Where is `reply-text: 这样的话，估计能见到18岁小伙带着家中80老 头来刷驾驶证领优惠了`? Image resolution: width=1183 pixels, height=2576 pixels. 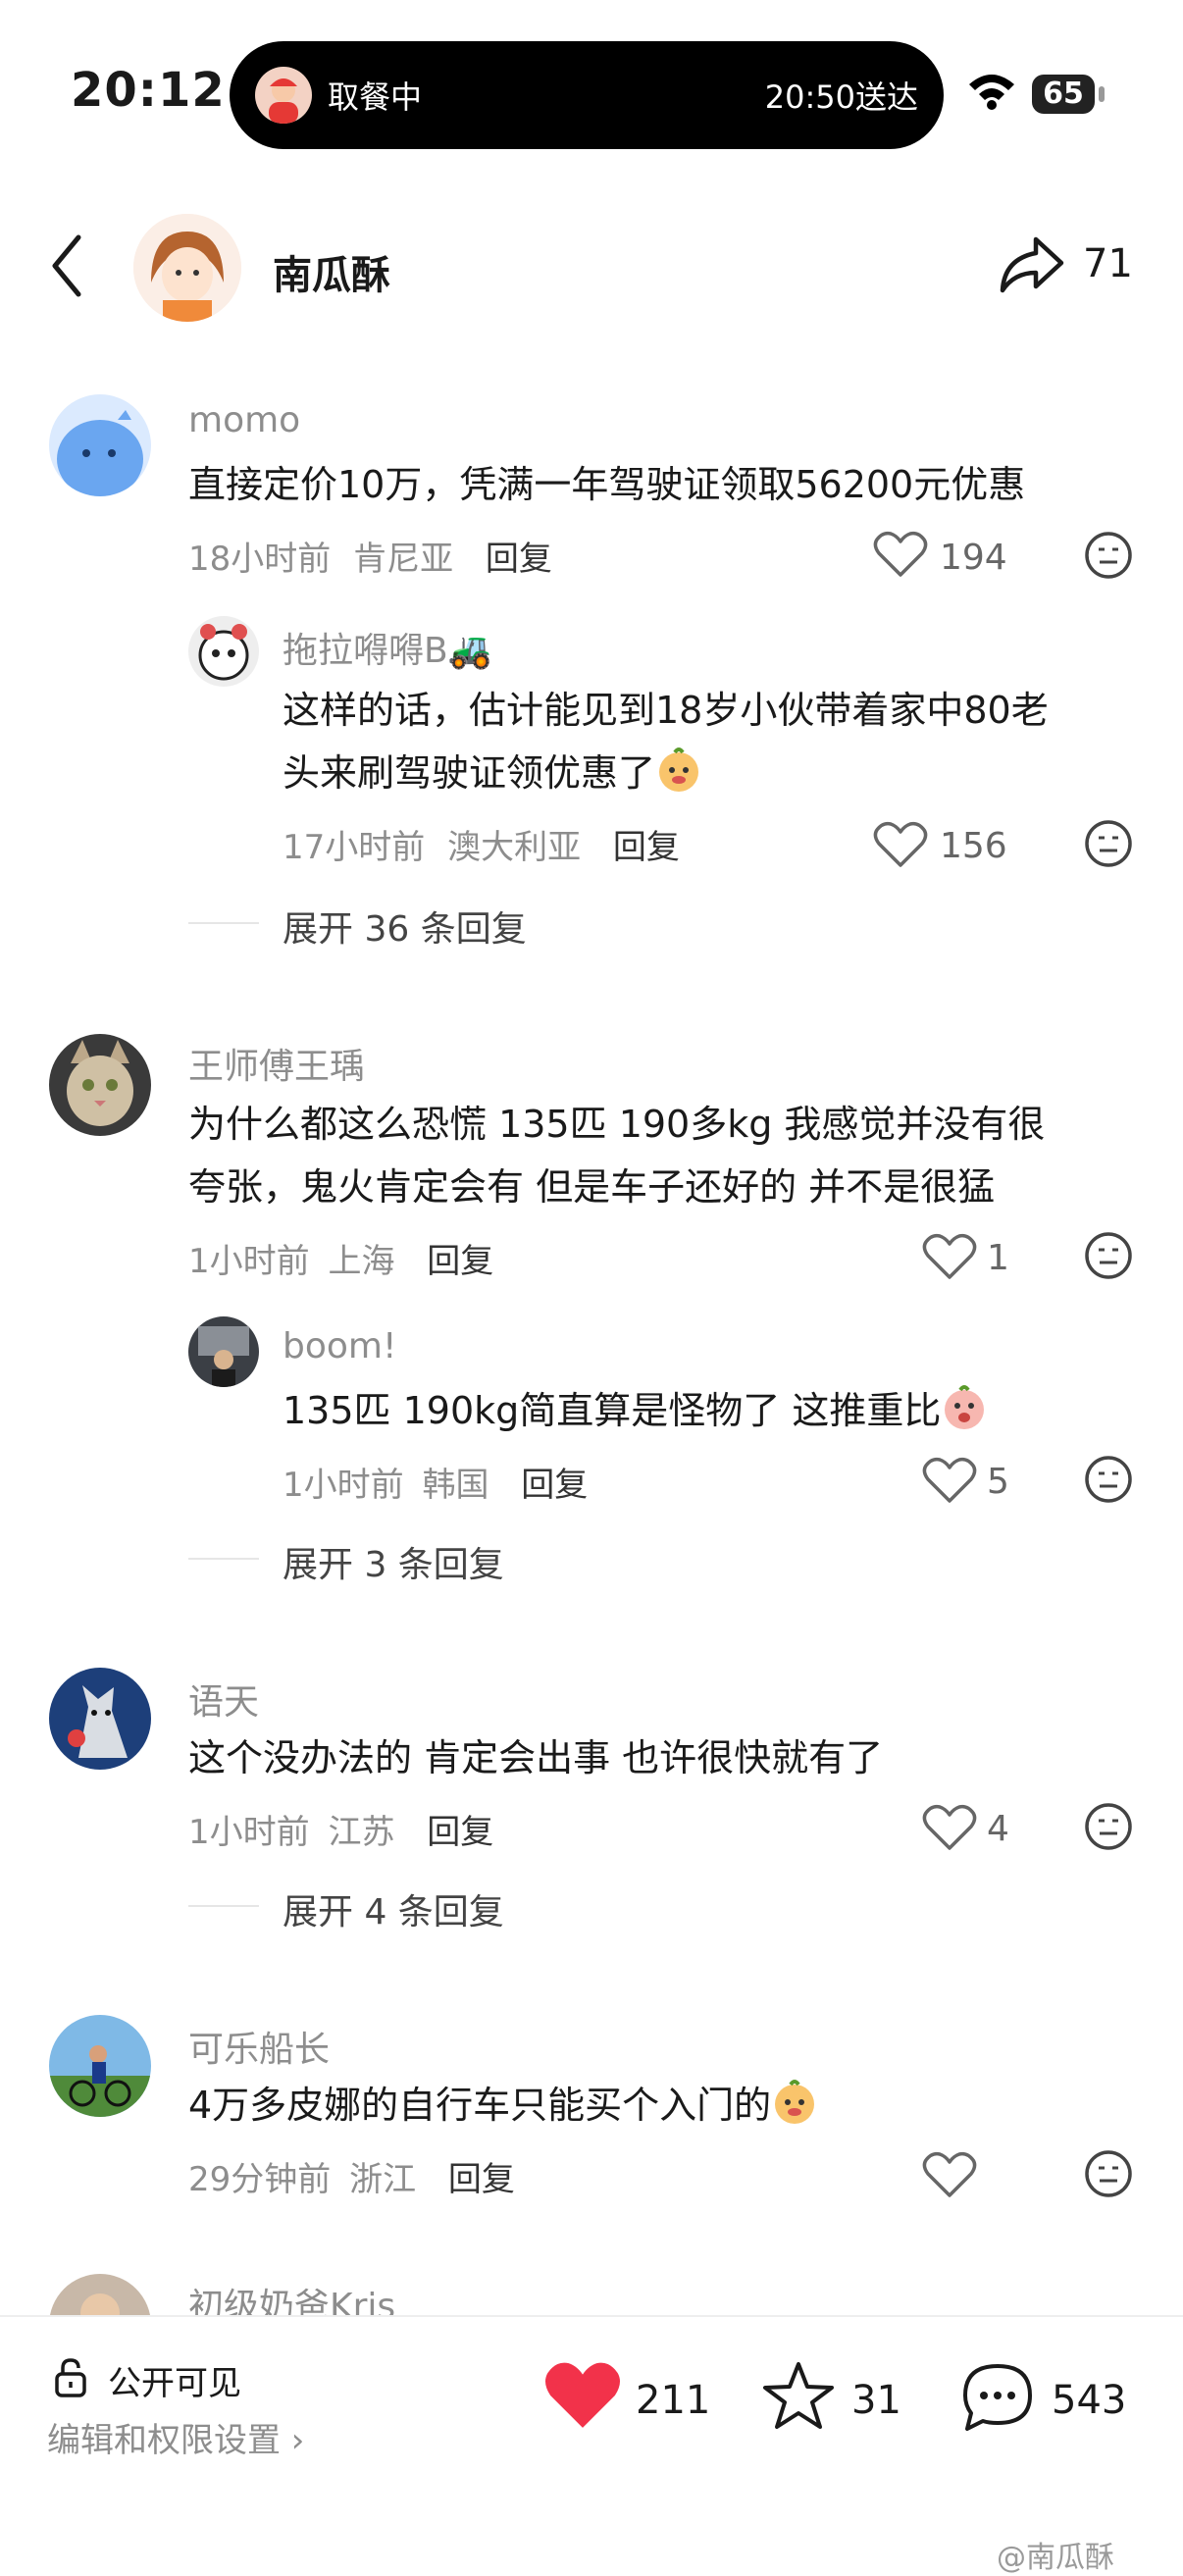
reply-text: 这样的话，估计能见到18岁小伙带着家中80老 头来刷驾驶证领优惠了 is located at coordinates (666, 741).